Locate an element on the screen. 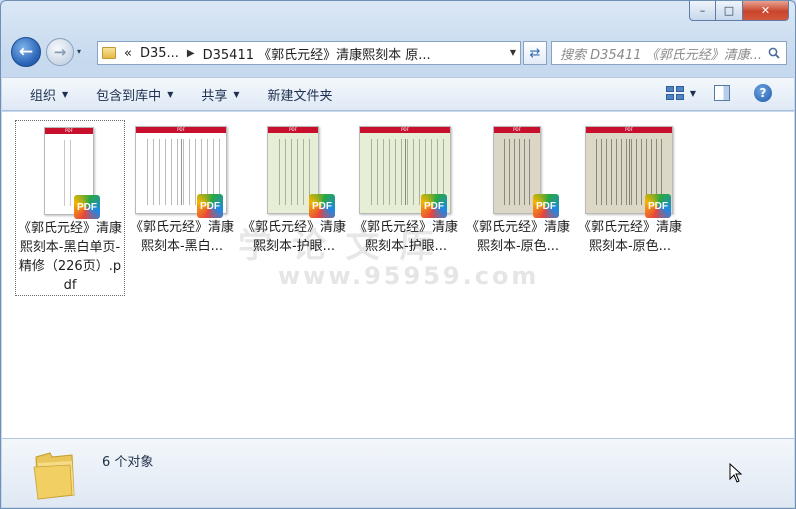  item-count-status: 6 个对象 is located at coordinates (128, 462).